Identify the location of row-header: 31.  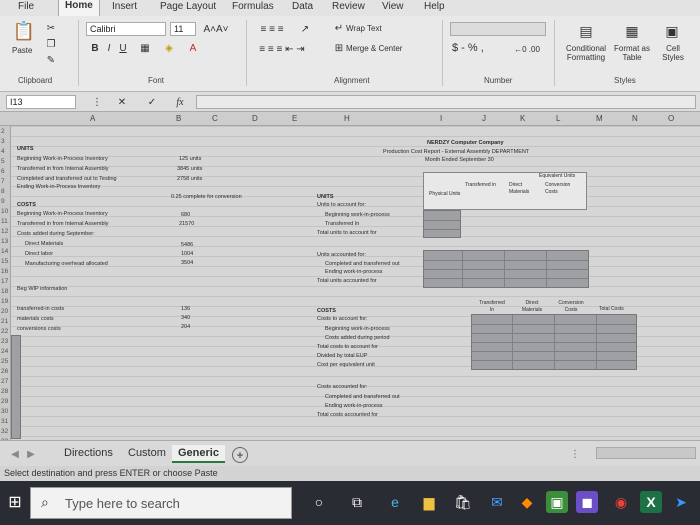
(4, 421).